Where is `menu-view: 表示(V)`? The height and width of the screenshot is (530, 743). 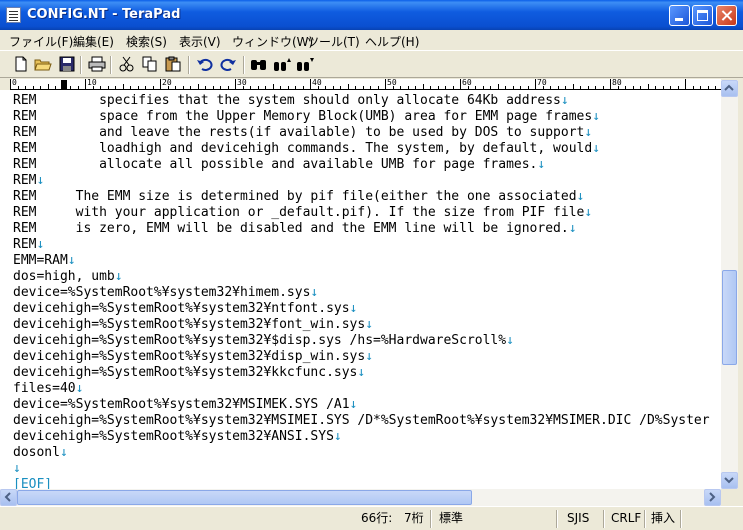 menu-view: 表示(V) is located at coordinates (200, 41).